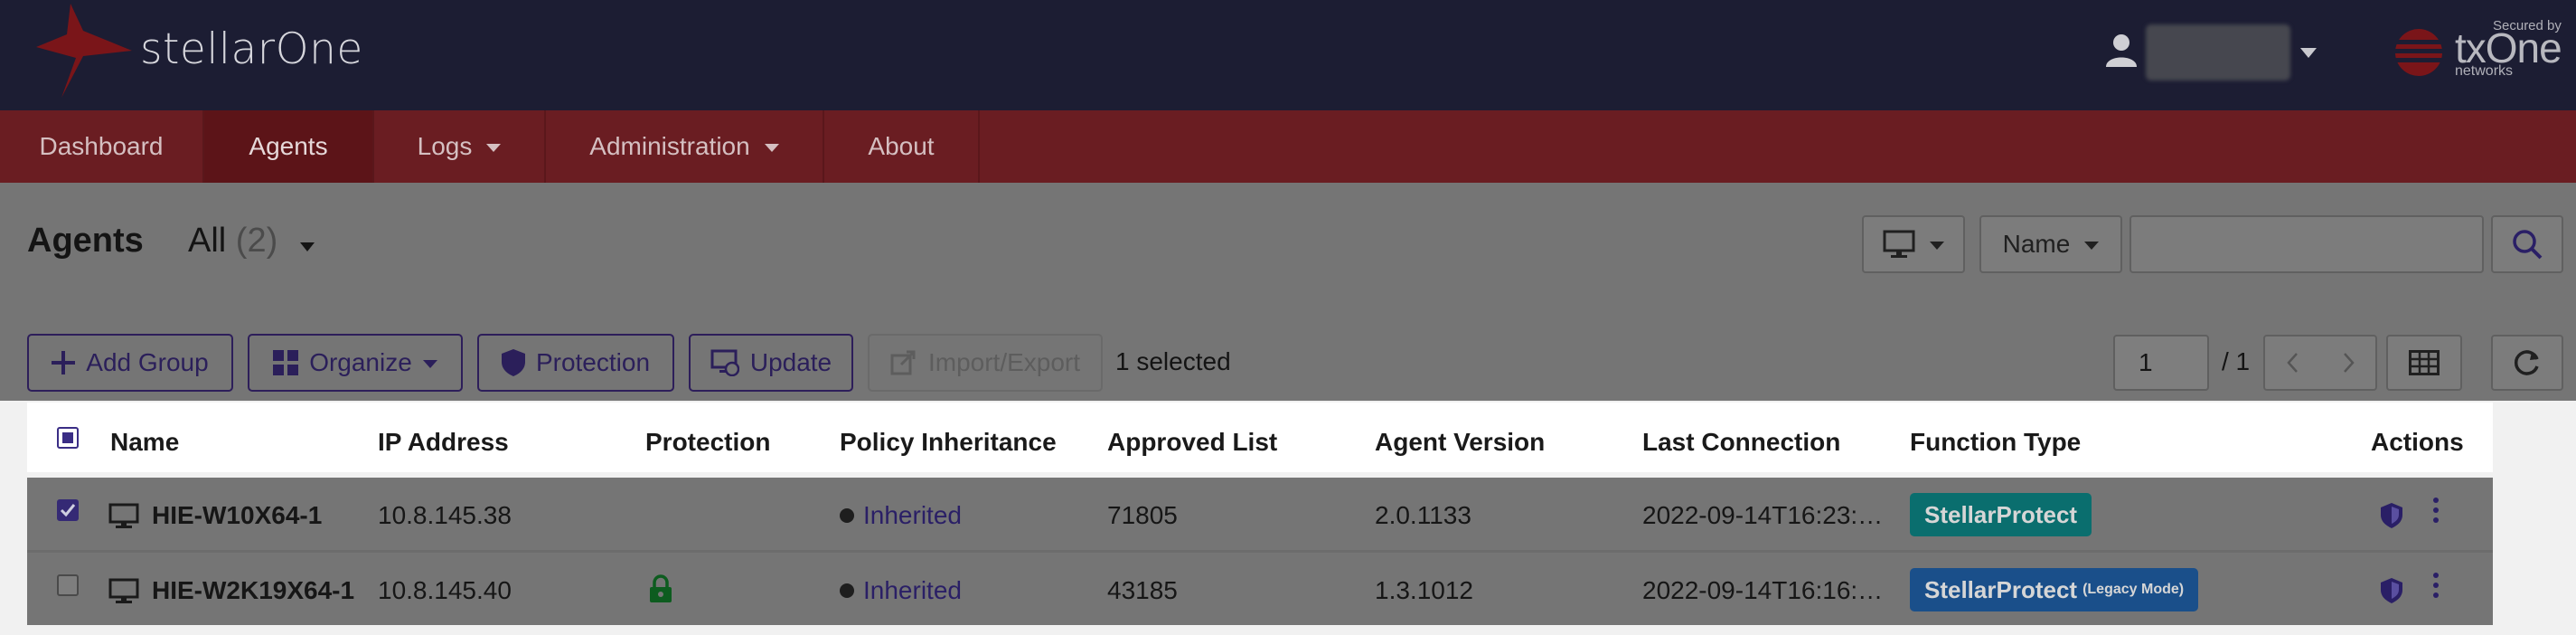 The height and width of the screenshot is (635, 2576). I want to click on check-icon, so click(68, 510).